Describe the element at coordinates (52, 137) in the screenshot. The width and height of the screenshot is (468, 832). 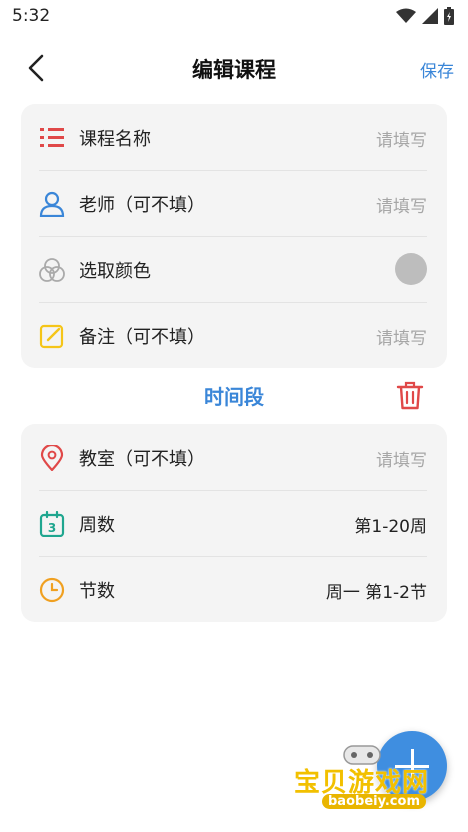
I see `list-icon` at that location.